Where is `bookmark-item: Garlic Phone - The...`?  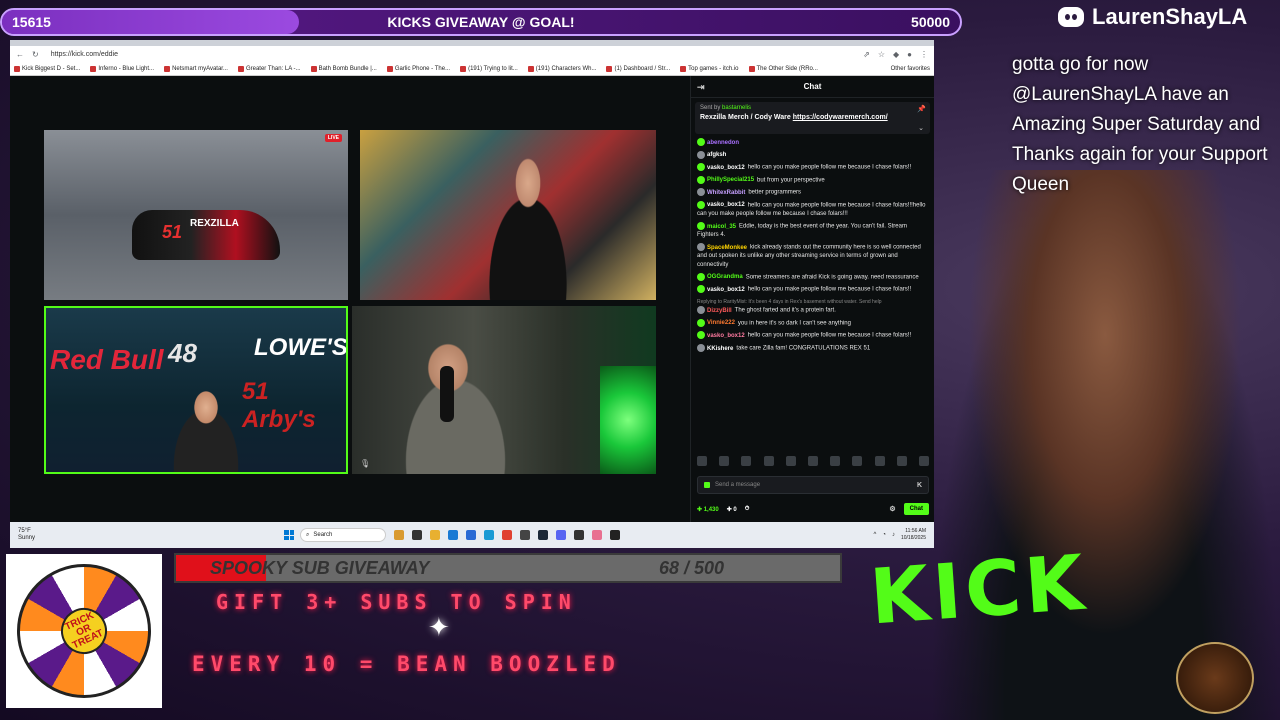 bookmark-item: Garlic Phone - The... is located at coordinates (418, 69).